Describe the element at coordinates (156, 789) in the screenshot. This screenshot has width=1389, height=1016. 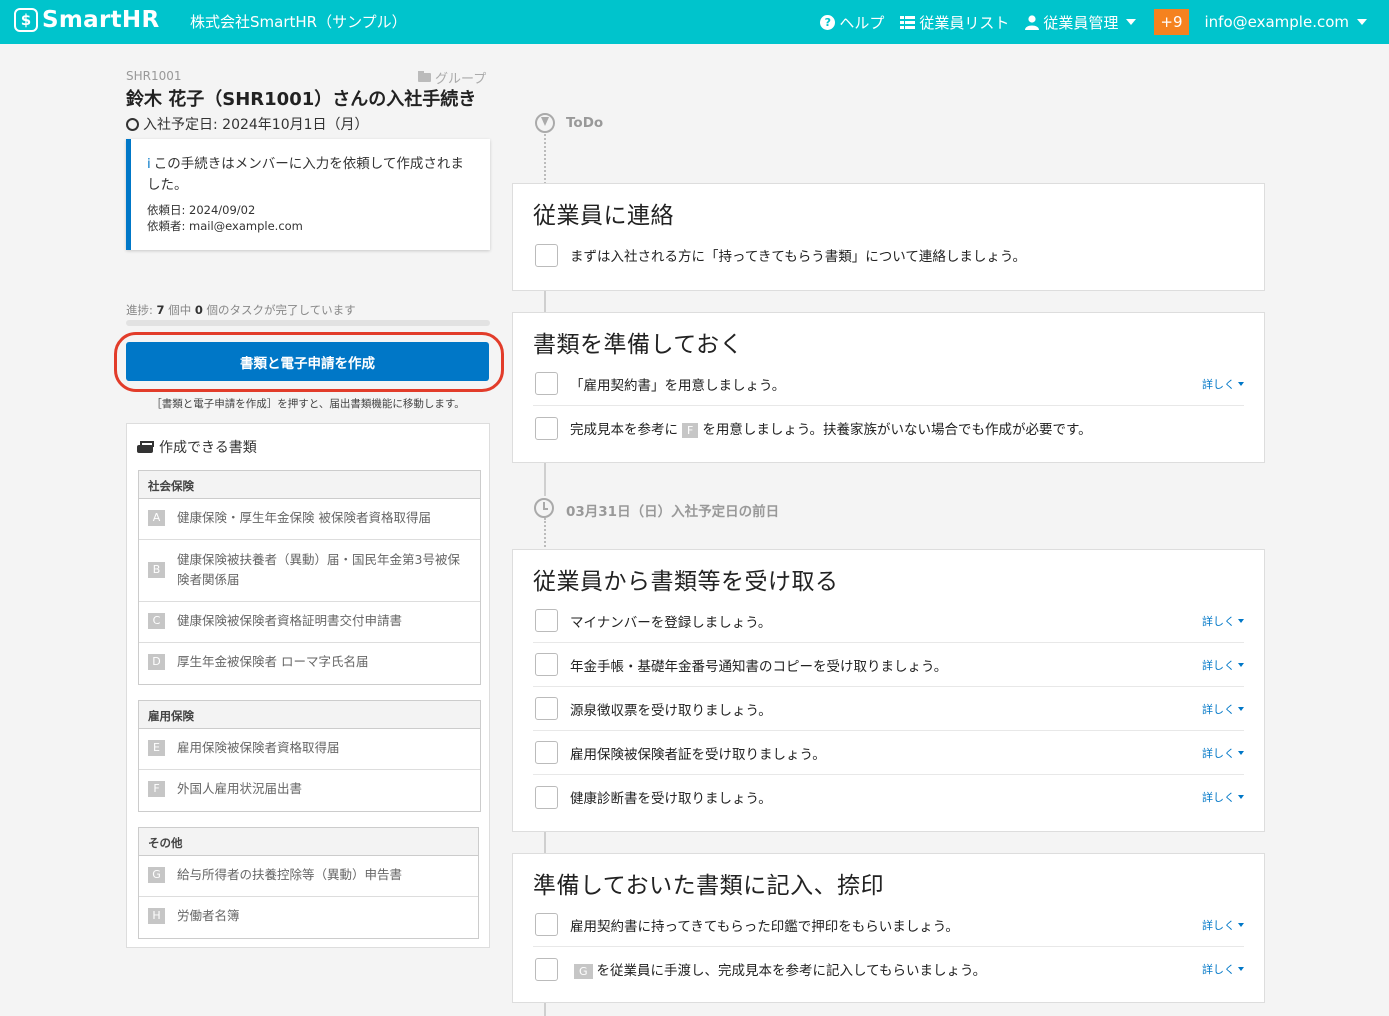
I see `document-letter-badge: F` at that location.